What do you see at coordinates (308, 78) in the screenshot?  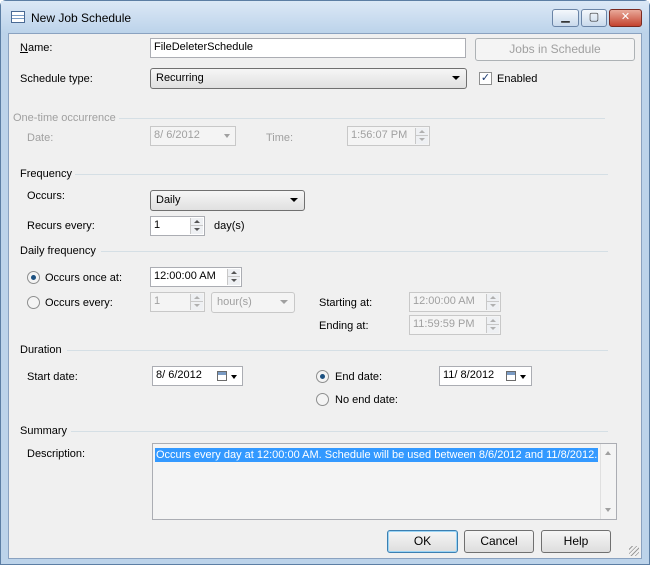 I see `schedule-type-select: Recurring` at bounding box center [308, 78].